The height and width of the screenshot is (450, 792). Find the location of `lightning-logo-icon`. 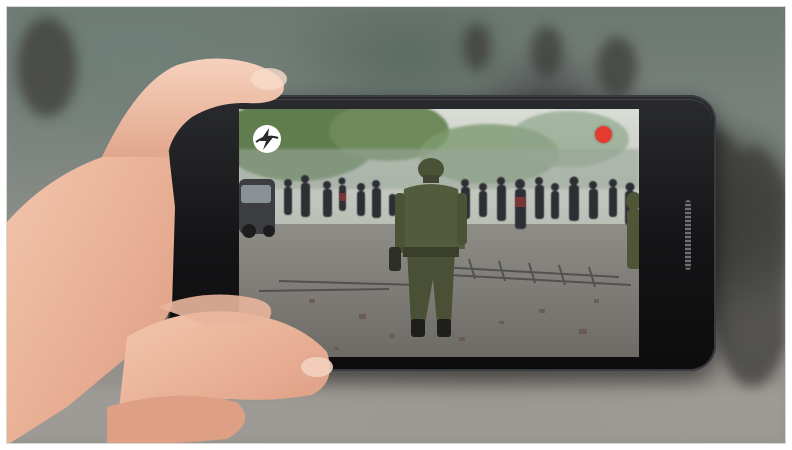

lightning-logo-icon is located at coordinates (267, 139).